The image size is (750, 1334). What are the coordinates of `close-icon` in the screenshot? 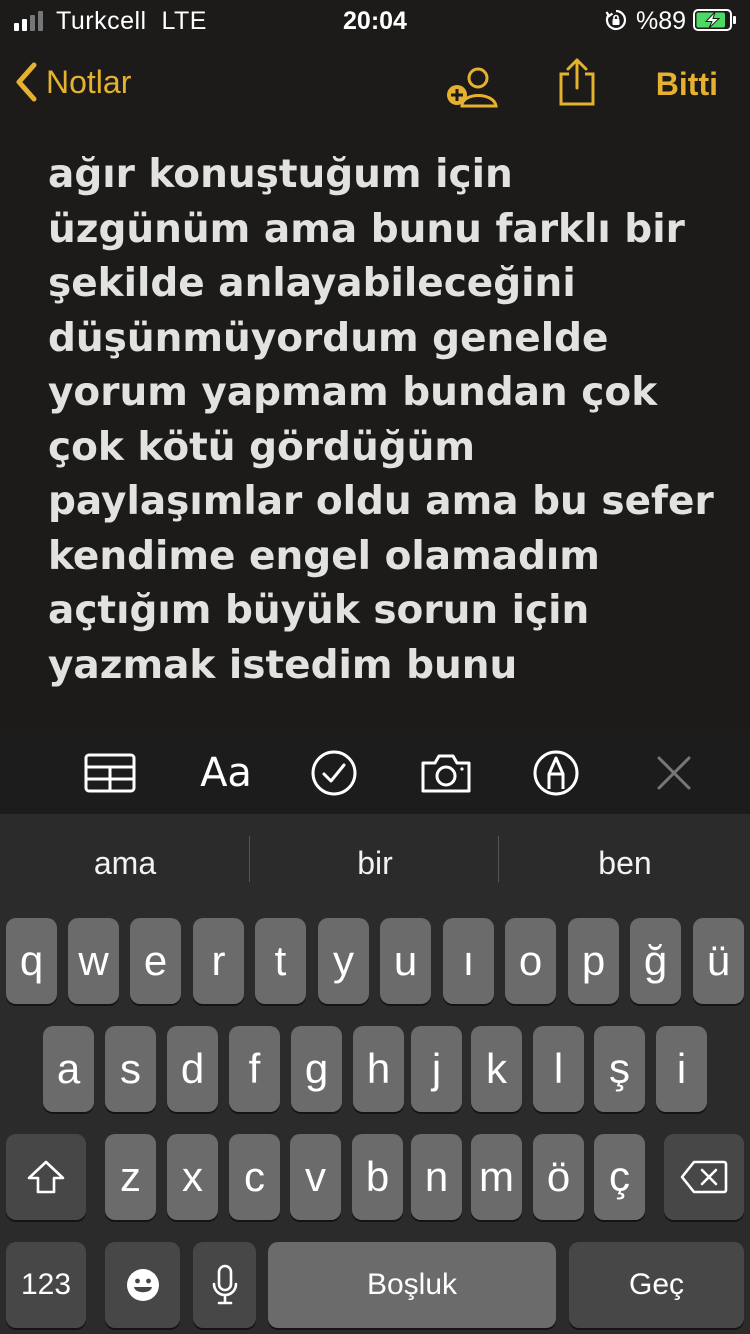 It's located at (674, 773).